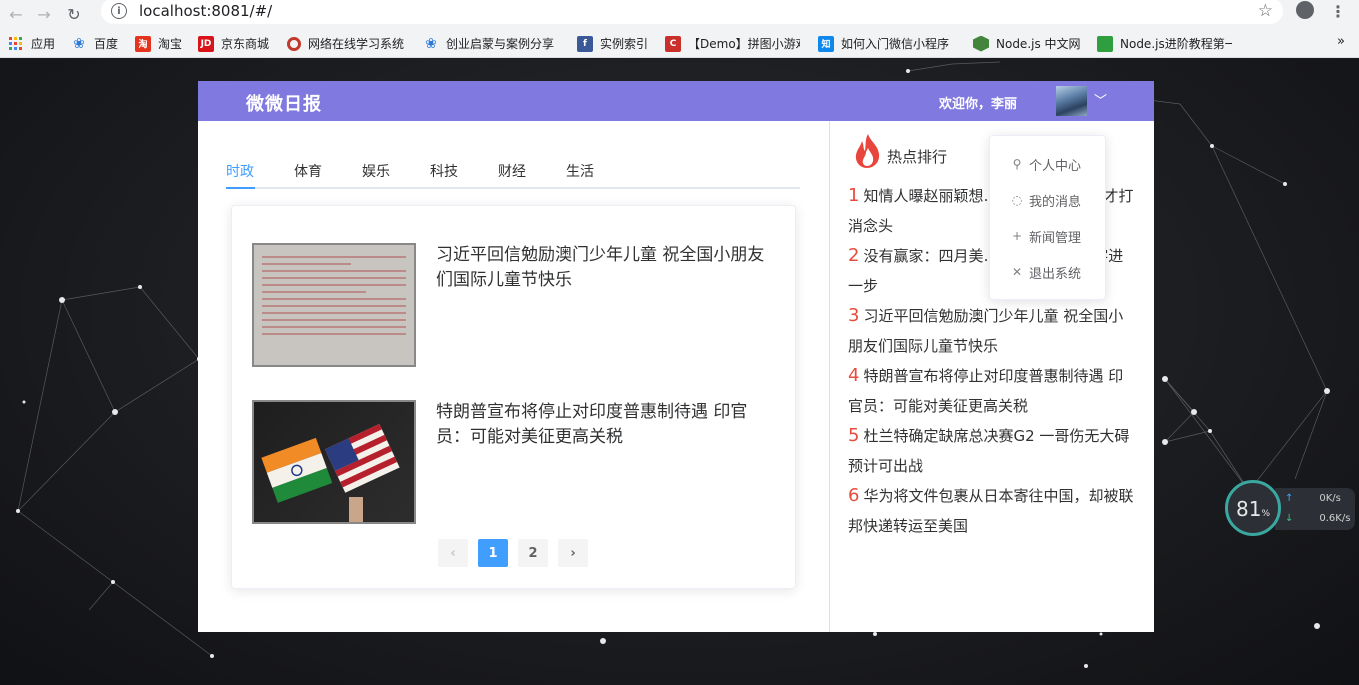 This screenshot has height=685, width=1359. I want to click on menu-item-messages: ◌ 我的消息, so click(1048, 200).